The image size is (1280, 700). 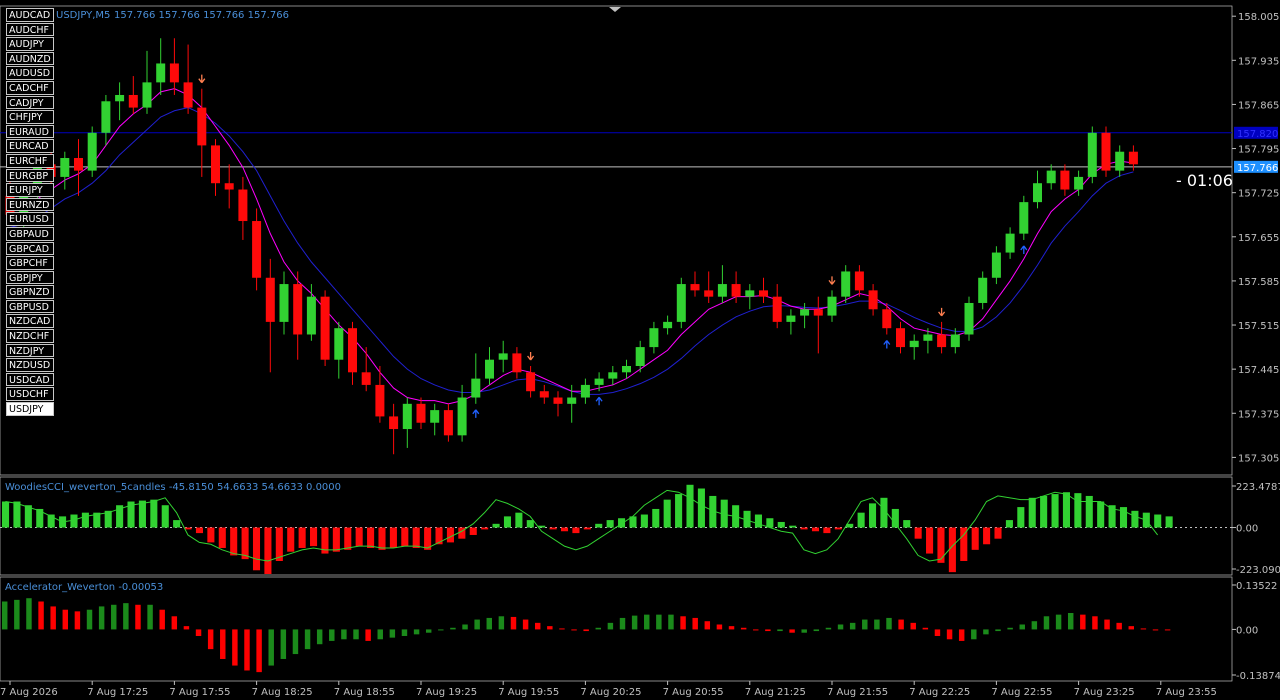 I want to click on symbol-button: AUDUSD, so click(x=30, y=73).